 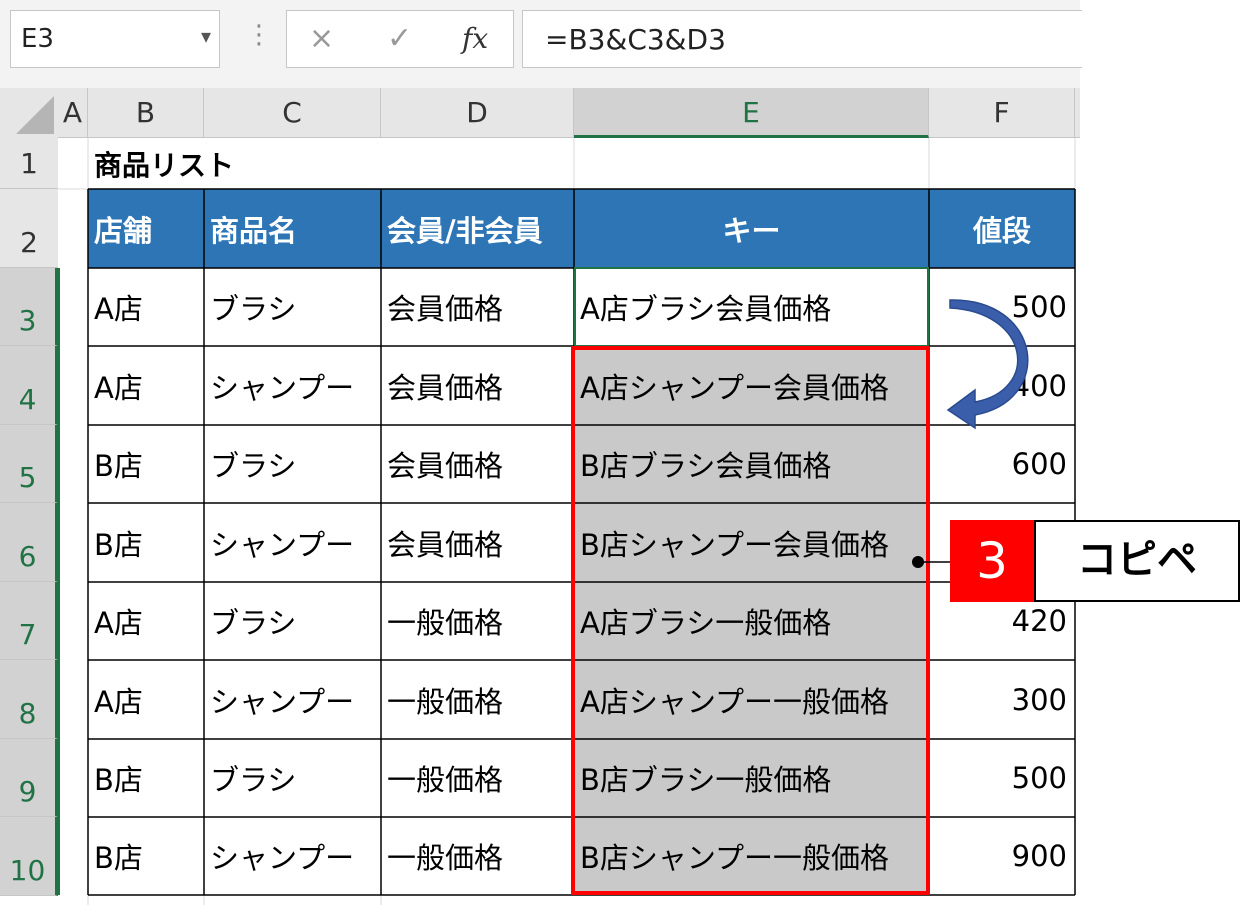 What do you see at coordinates (751, 228) in the screenshot?
I see `header-cell-key: キー` at bounding box center [751, 228].